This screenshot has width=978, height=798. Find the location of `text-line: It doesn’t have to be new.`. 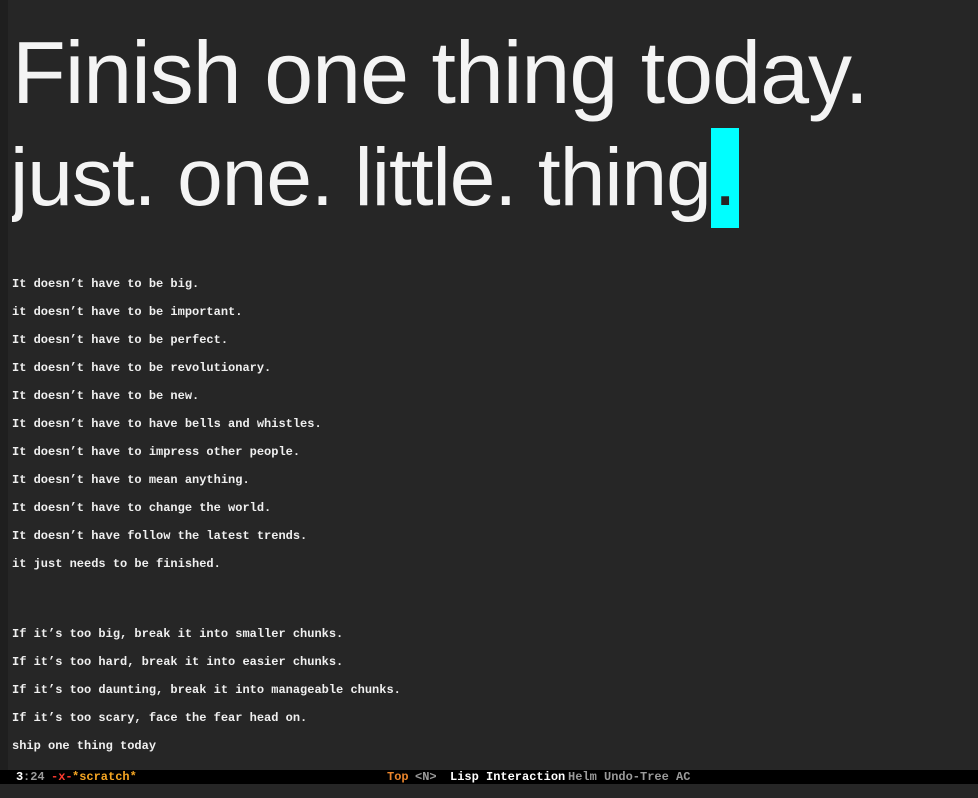

text-line: It doesn’t have to be new. is located at coordinates (106, 396).